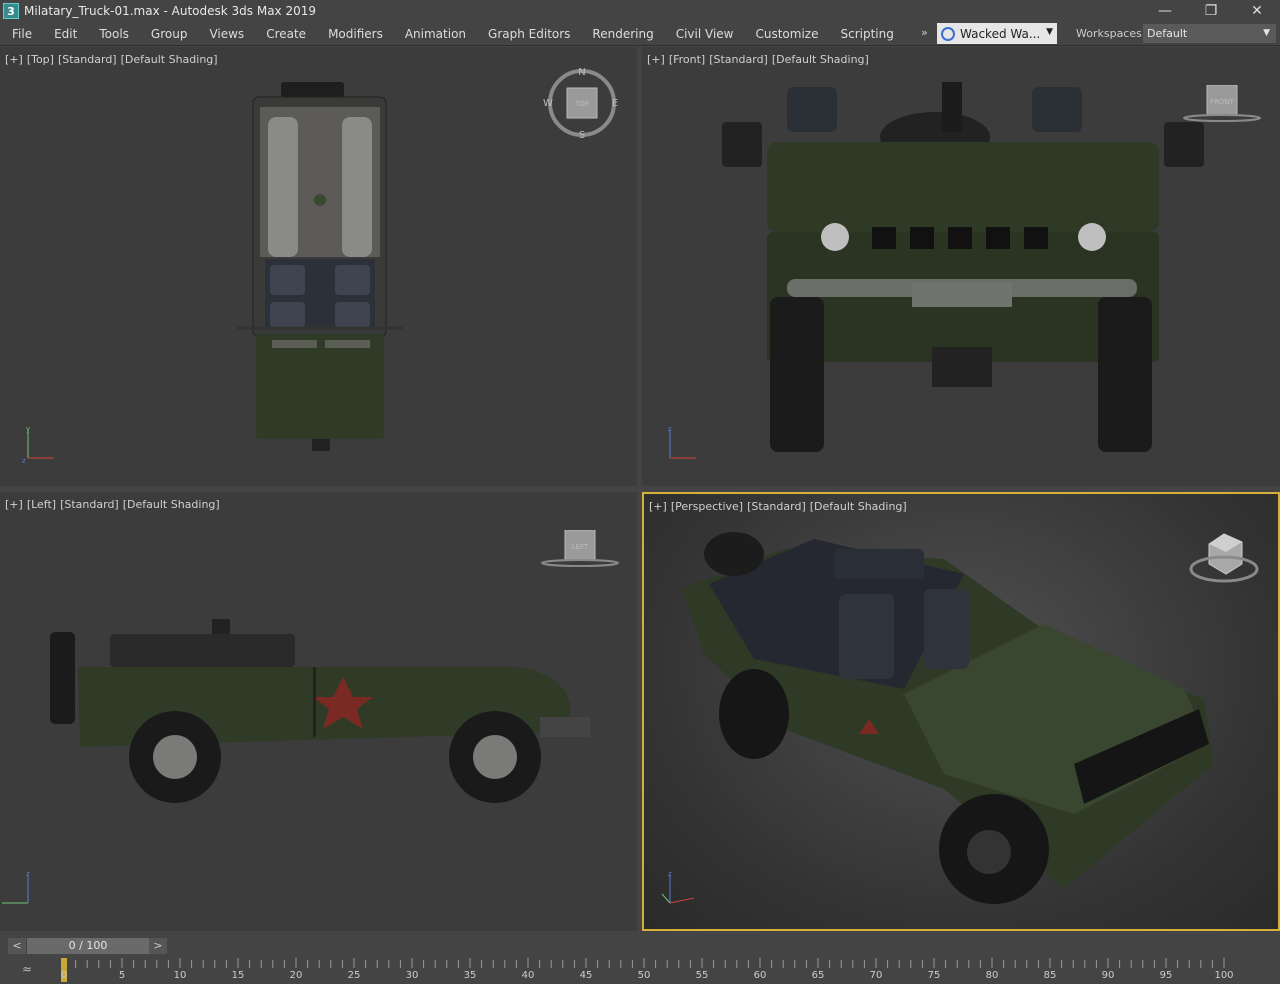 Image resolution: width=1280 pixels, height=984 pixels. What do you see at coordinates (122, 975) in the screenshot?
I see `tick-label: 5` at bounding box center [122, 975].